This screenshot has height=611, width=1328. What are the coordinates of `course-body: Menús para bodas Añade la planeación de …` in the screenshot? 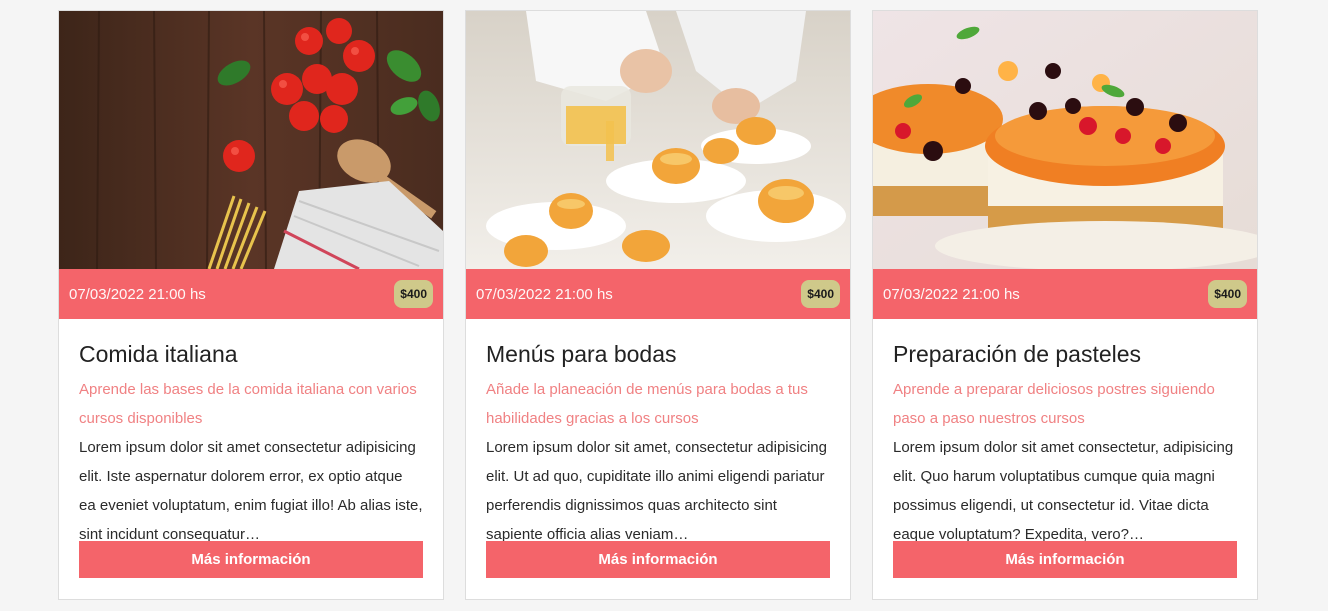 It's located at (658, 434).